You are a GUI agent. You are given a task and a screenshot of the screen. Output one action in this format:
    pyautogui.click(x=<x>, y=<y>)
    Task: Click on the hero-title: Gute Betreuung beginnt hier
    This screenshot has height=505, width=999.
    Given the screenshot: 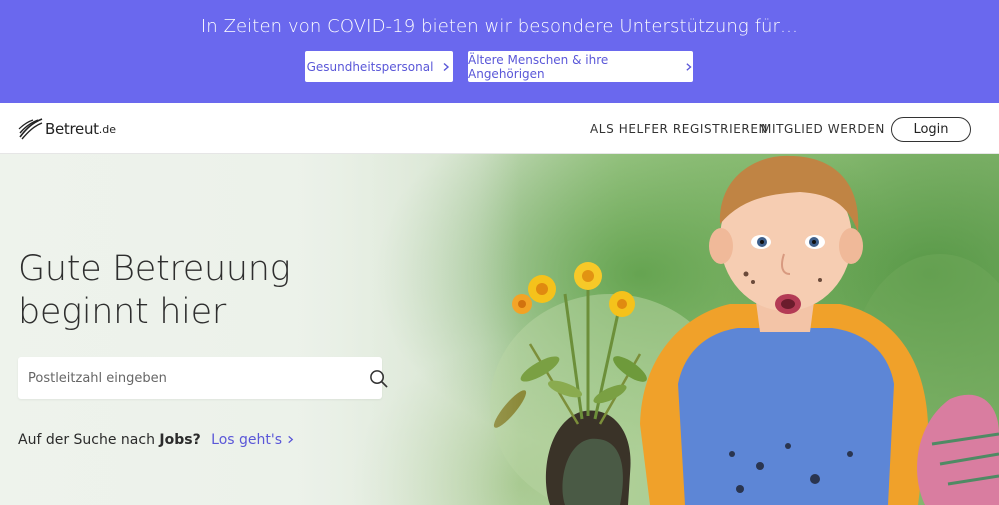 What is the action you would take?
    pyautogui.click(x=178, y=291)
    